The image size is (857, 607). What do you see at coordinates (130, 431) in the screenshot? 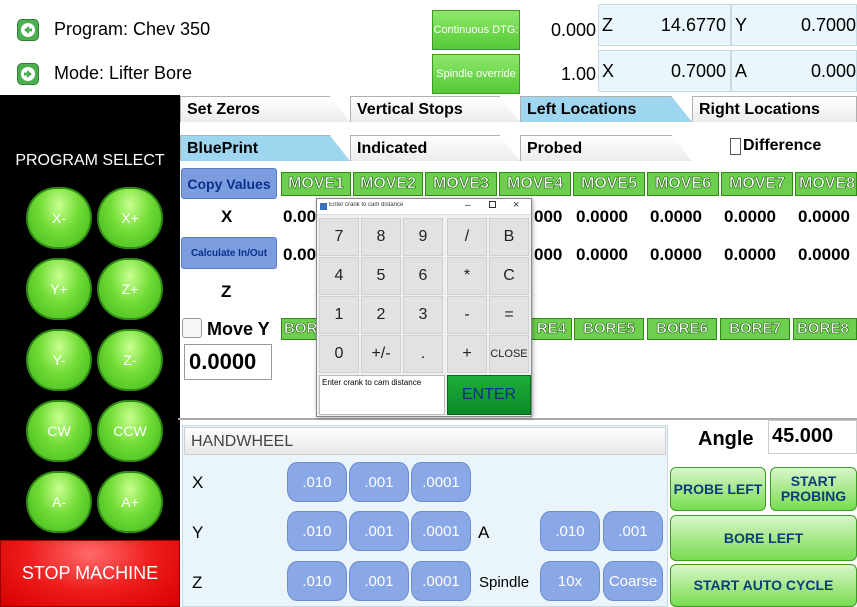
I see `jog-ccw-button: CCW` at bounding box center [130, 431].